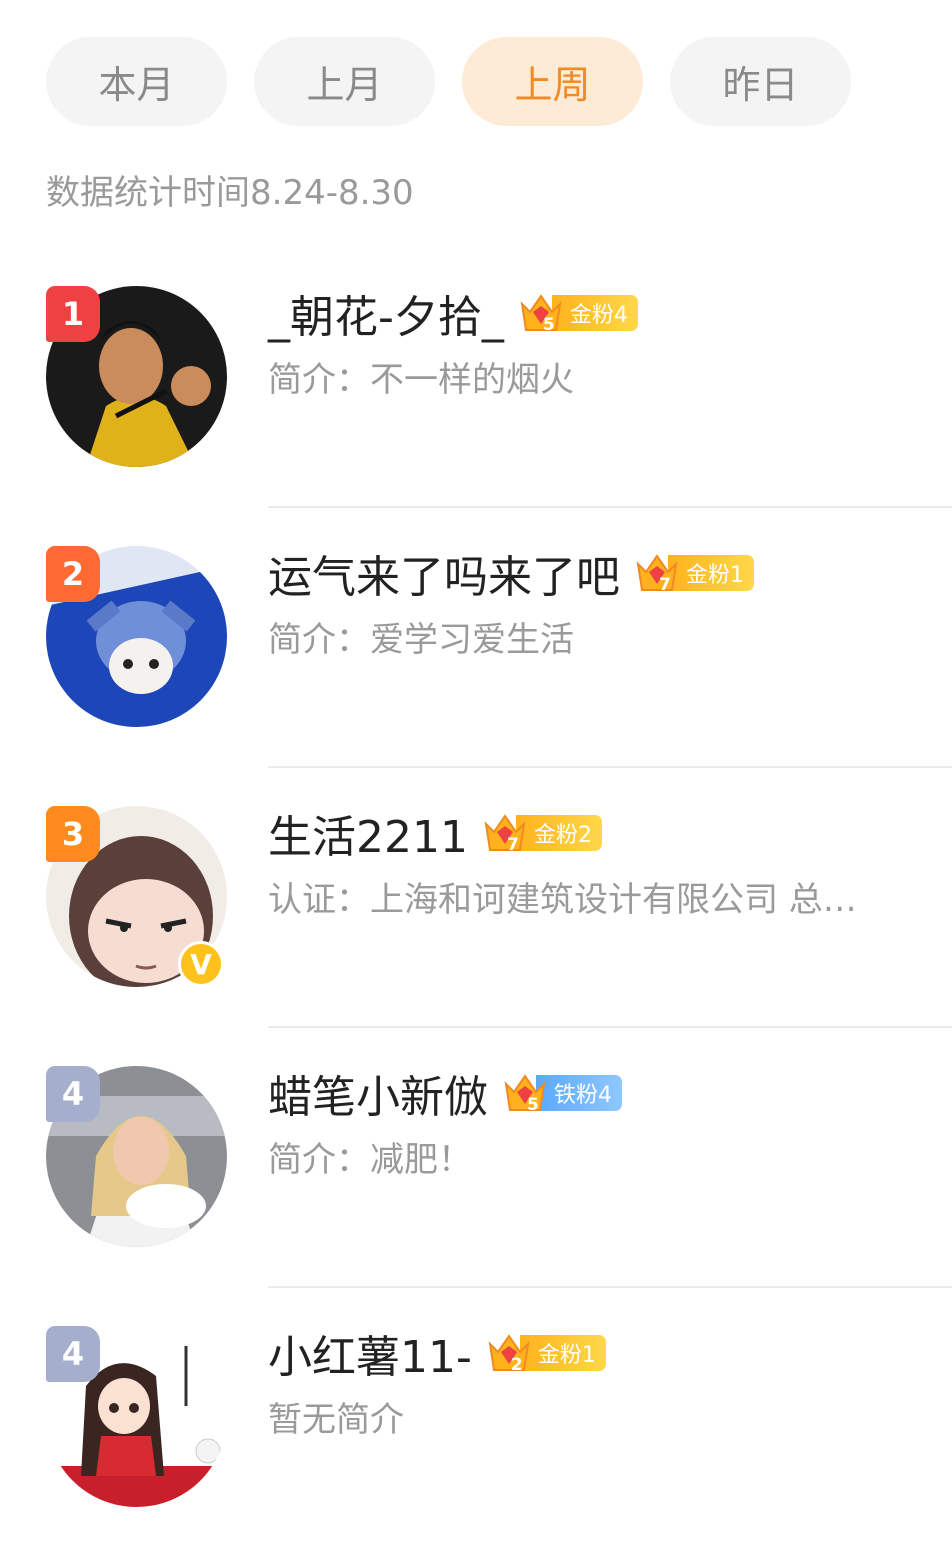 The width and height of the screenshot is (952, 1560). What do you see at coordinates (421, 640) in the screenshot?
I see `fan-bio: 简介：爱学习爱生活` at bounding box center [421, 640].